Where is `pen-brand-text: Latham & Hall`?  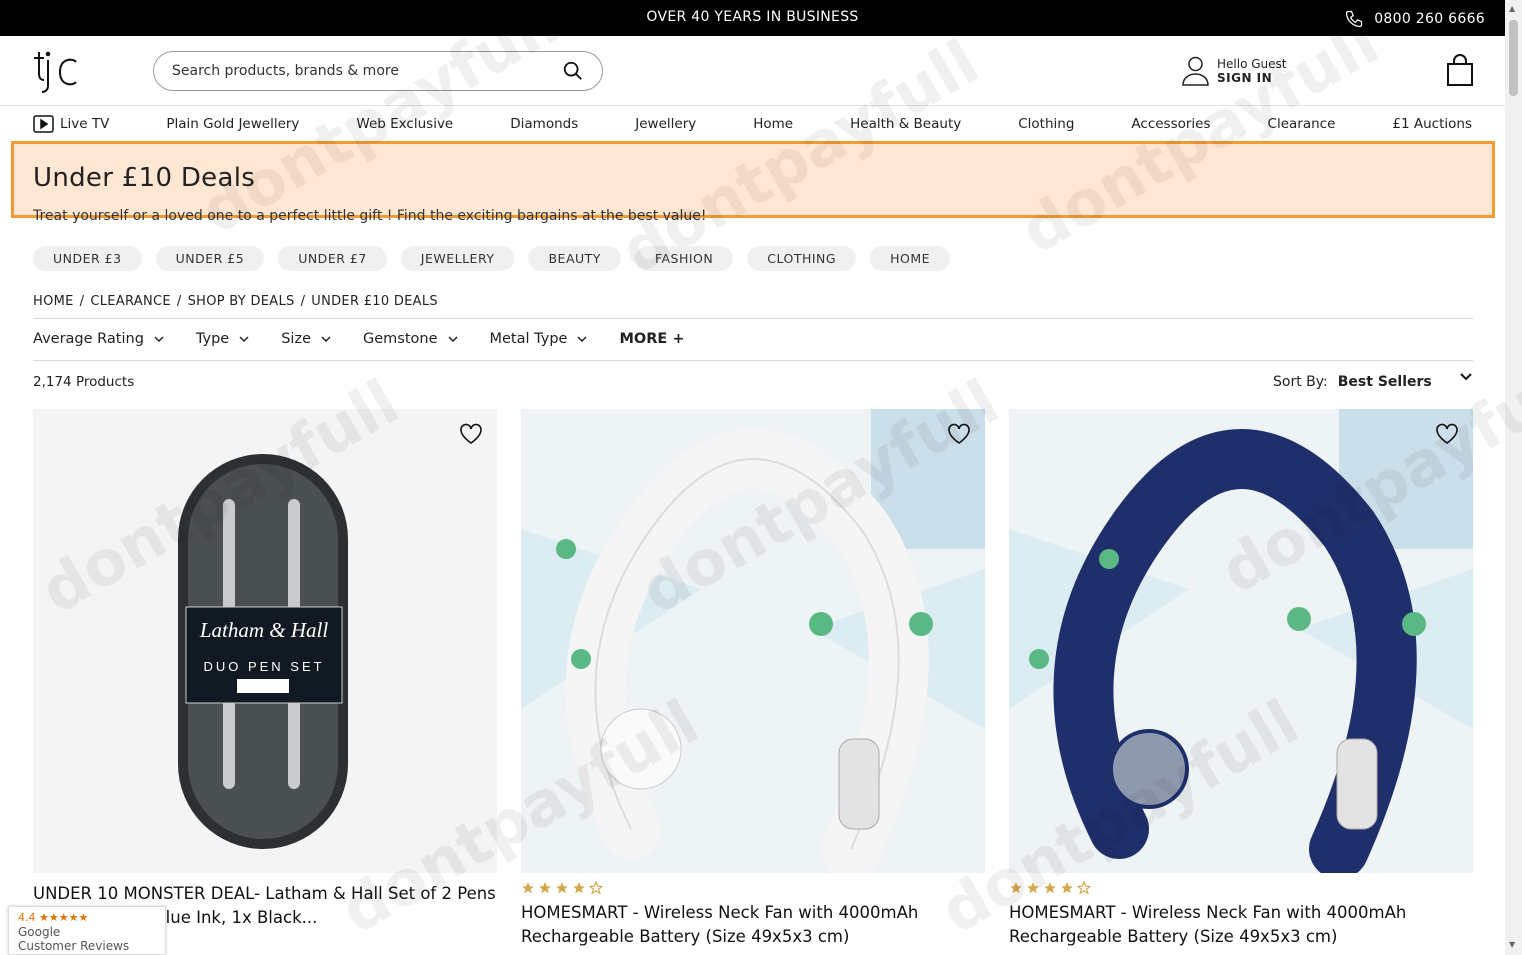 pen-brand-text: Latham & Hall is located at coordinates (264, 630).